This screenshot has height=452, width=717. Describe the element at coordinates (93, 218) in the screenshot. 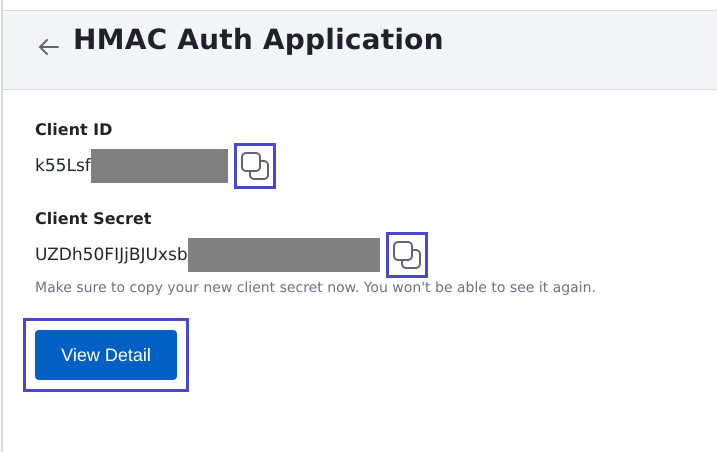

I see `field-label: Client Secret` at that location.